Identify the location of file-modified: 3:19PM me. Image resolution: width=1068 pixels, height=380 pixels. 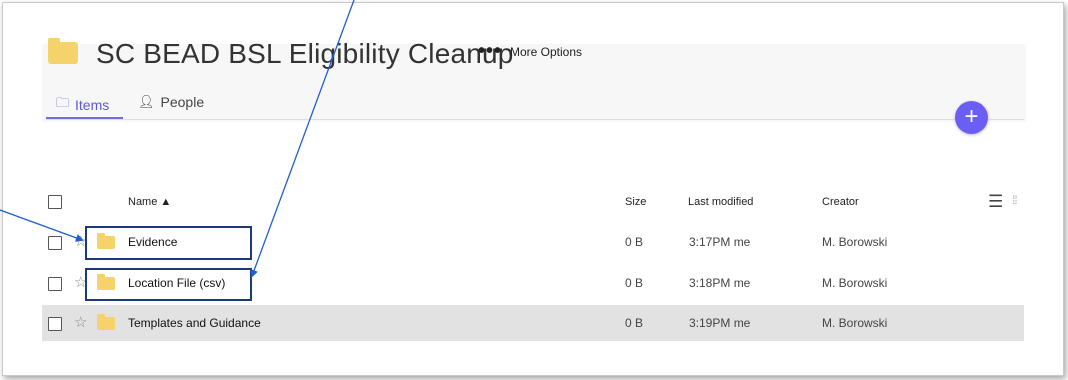
(720, 323).